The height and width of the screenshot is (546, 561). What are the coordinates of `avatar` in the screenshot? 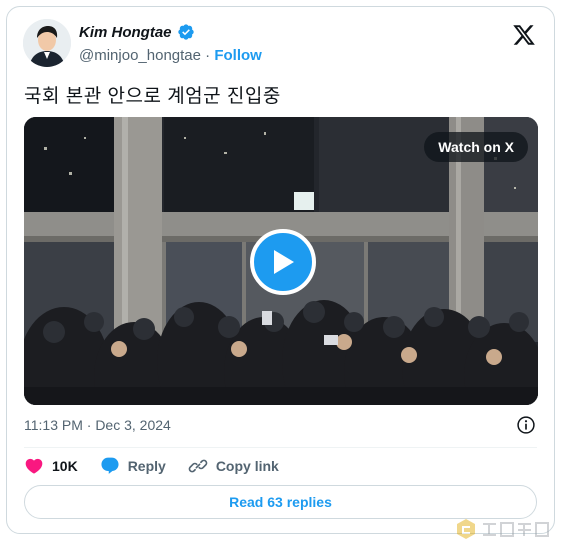 It's located at (47, 43).